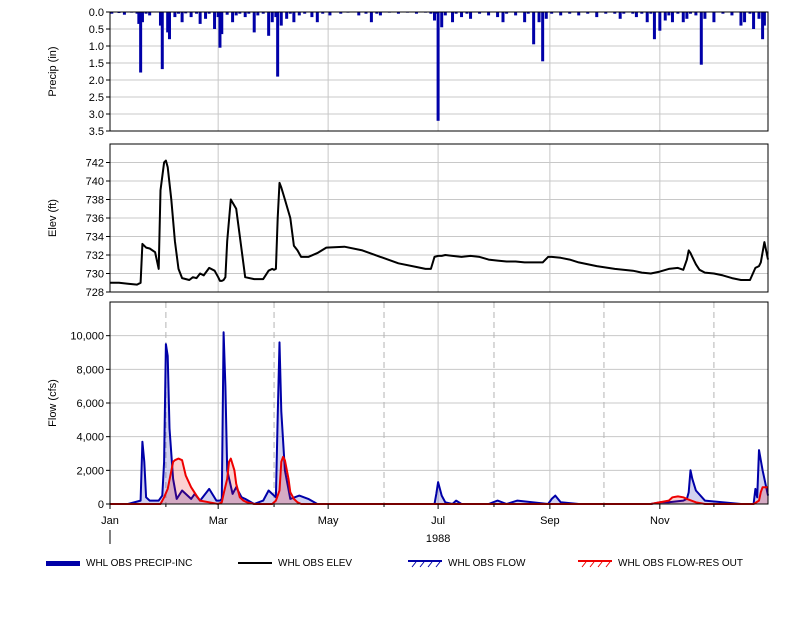 This screenshot has height=627, width=800. I want to click on x-tick-label: May, so click(328, 521).